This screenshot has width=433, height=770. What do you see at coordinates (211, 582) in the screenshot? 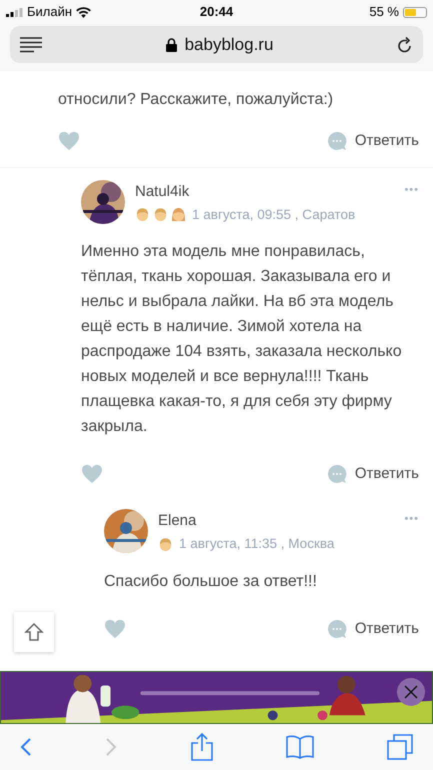
I see `comment-text: Спасибо большое за ответ!!!` at bounding box center [211, 582].